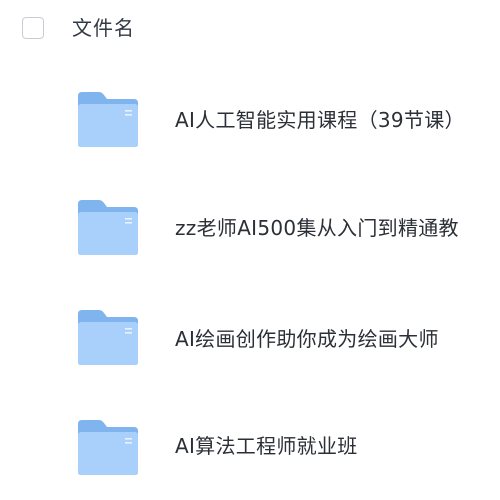 Image resolution: width=500 pixels, height=500 pixels. Describe the element at coordinates (317, 228) in the screenshot. I see `folder-name: zz老师AI500集从入门到精通教` at that location.